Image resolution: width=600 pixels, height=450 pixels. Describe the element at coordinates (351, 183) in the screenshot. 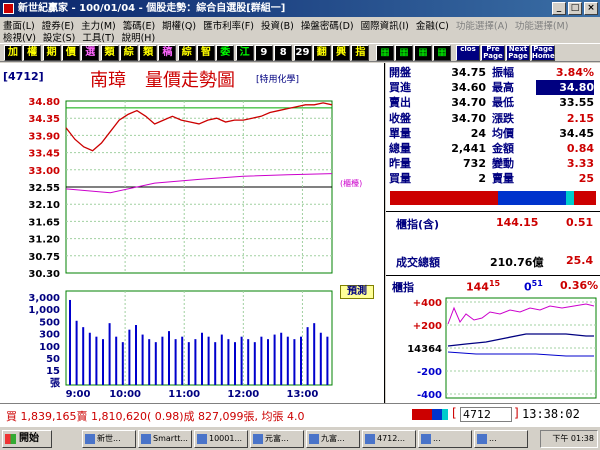

I see `otc-tag: (櫃檯)` at that location.